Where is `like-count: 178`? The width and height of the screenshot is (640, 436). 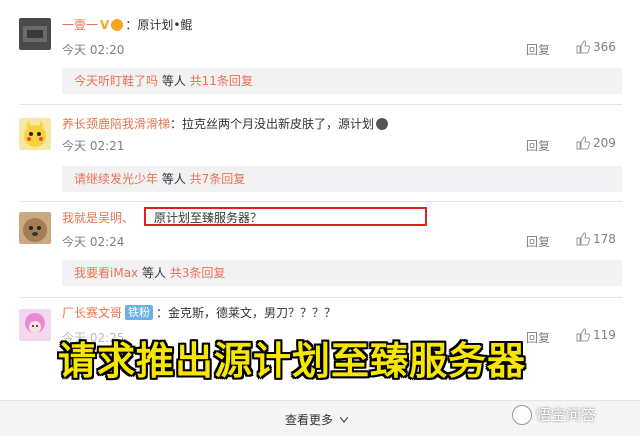
like-count: 178 is located at coordinates (604, 239).